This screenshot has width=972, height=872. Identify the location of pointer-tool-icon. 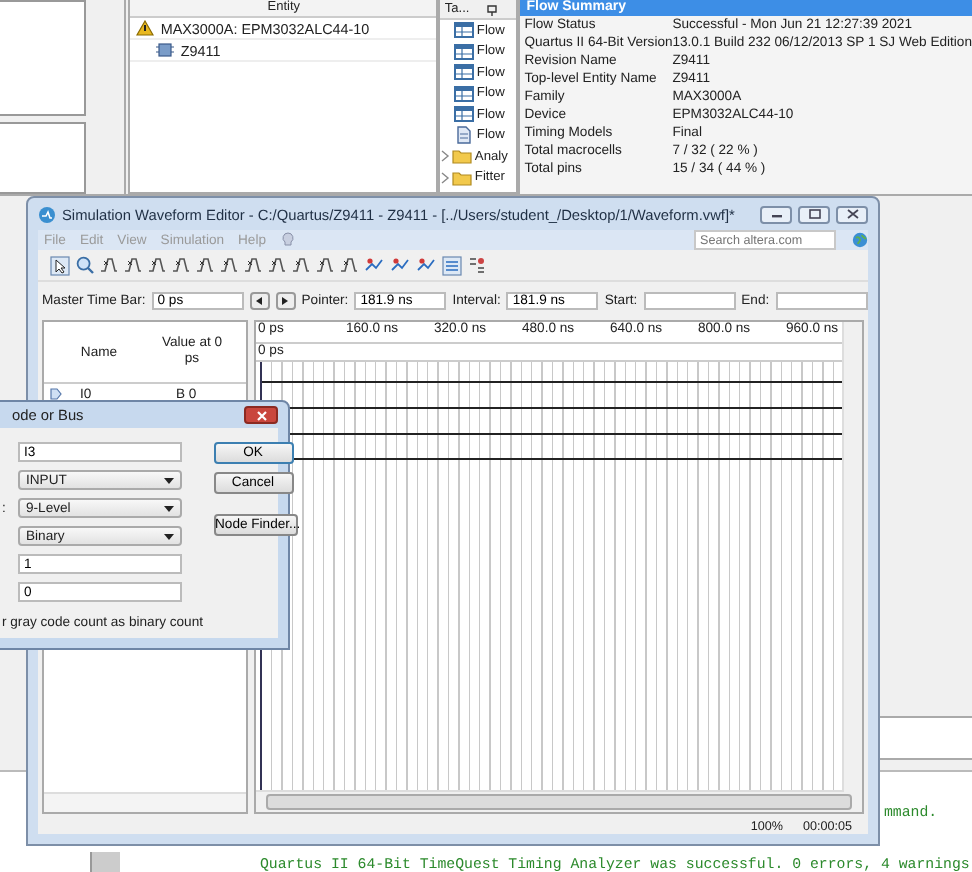
(60, 265).